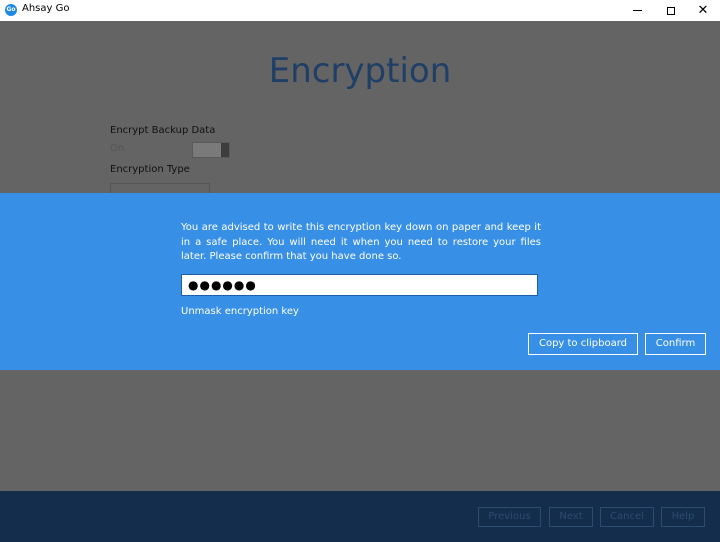 This screenshot has height=542, width=720. I want to click on next-button: Next, so click(571, 517).